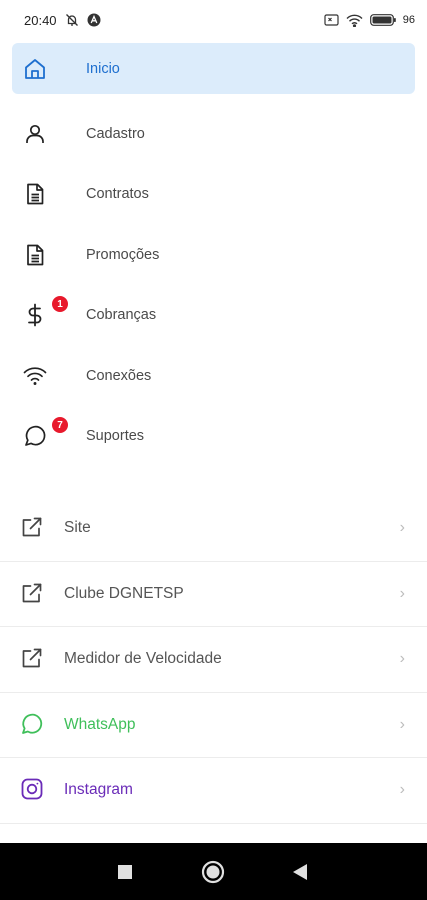 The image size is (427, 900). I want to click on status-left: 20:40, so click(62, 20).